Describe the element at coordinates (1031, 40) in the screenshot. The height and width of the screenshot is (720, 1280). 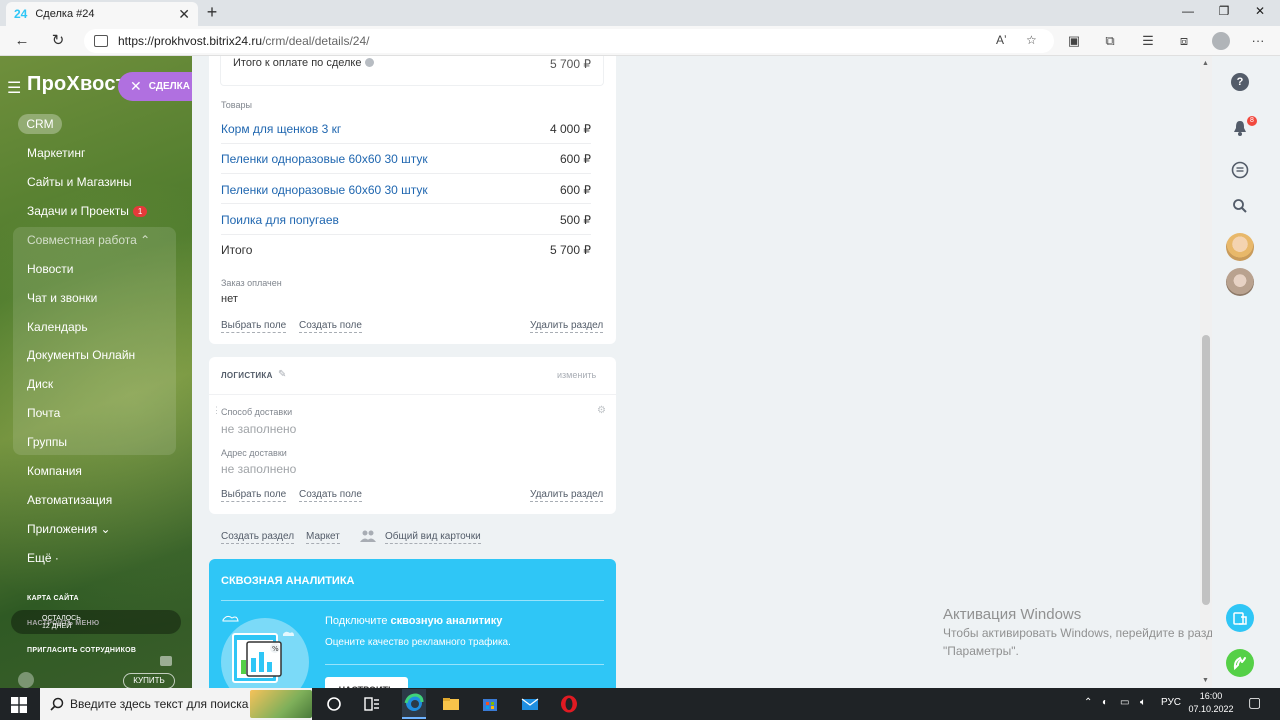
I see `add-favorite-icon: ☆` at that location.